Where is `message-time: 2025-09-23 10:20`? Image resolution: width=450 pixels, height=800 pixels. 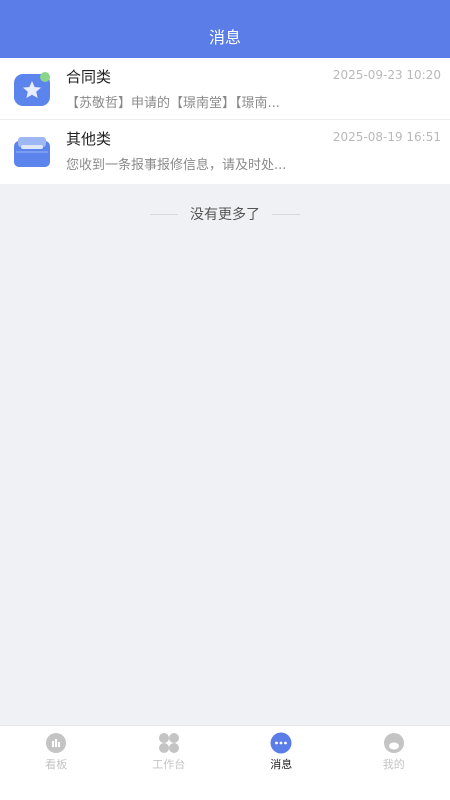 message-time: 2025-09-23 10:20 is located at coordinates (386, 75).